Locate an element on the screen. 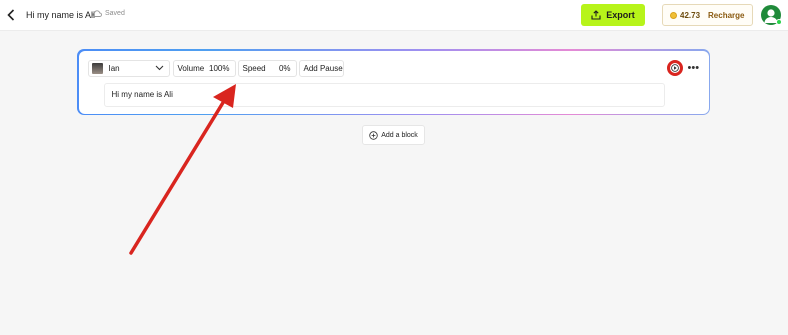  add-block-button: Add a block is located at coordinates (393, 135).